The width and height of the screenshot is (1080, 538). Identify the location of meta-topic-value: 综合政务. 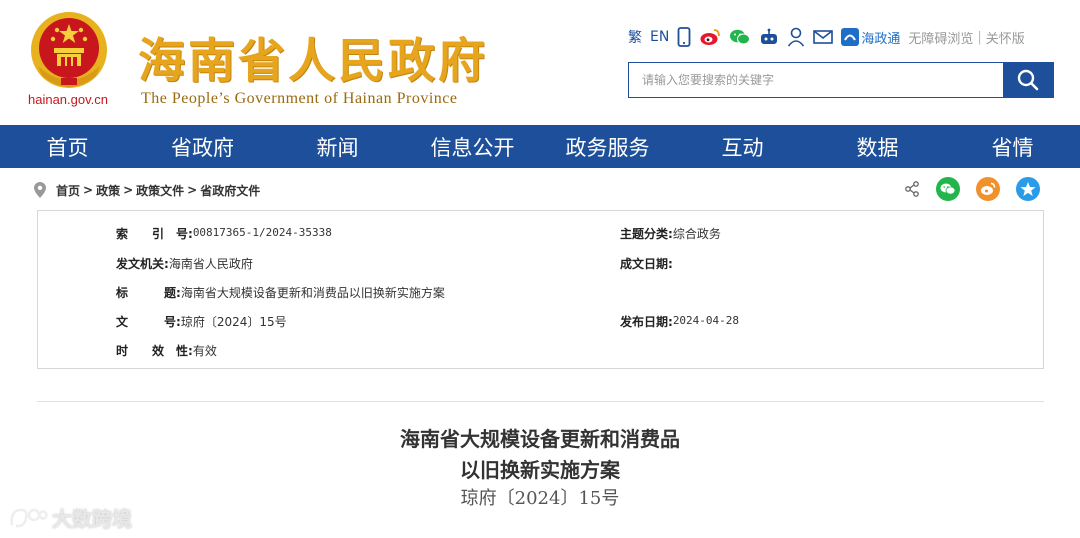
(696, 234).